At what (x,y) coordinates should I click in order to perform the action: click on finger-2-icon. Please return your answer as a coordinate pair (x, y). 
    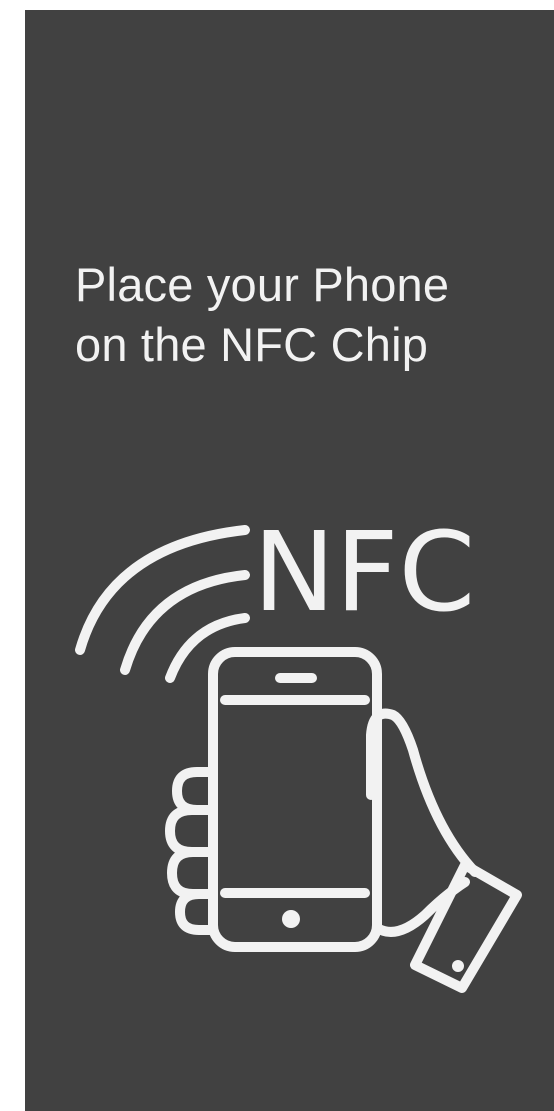
    Looking at the image, I should click on (191, 831).